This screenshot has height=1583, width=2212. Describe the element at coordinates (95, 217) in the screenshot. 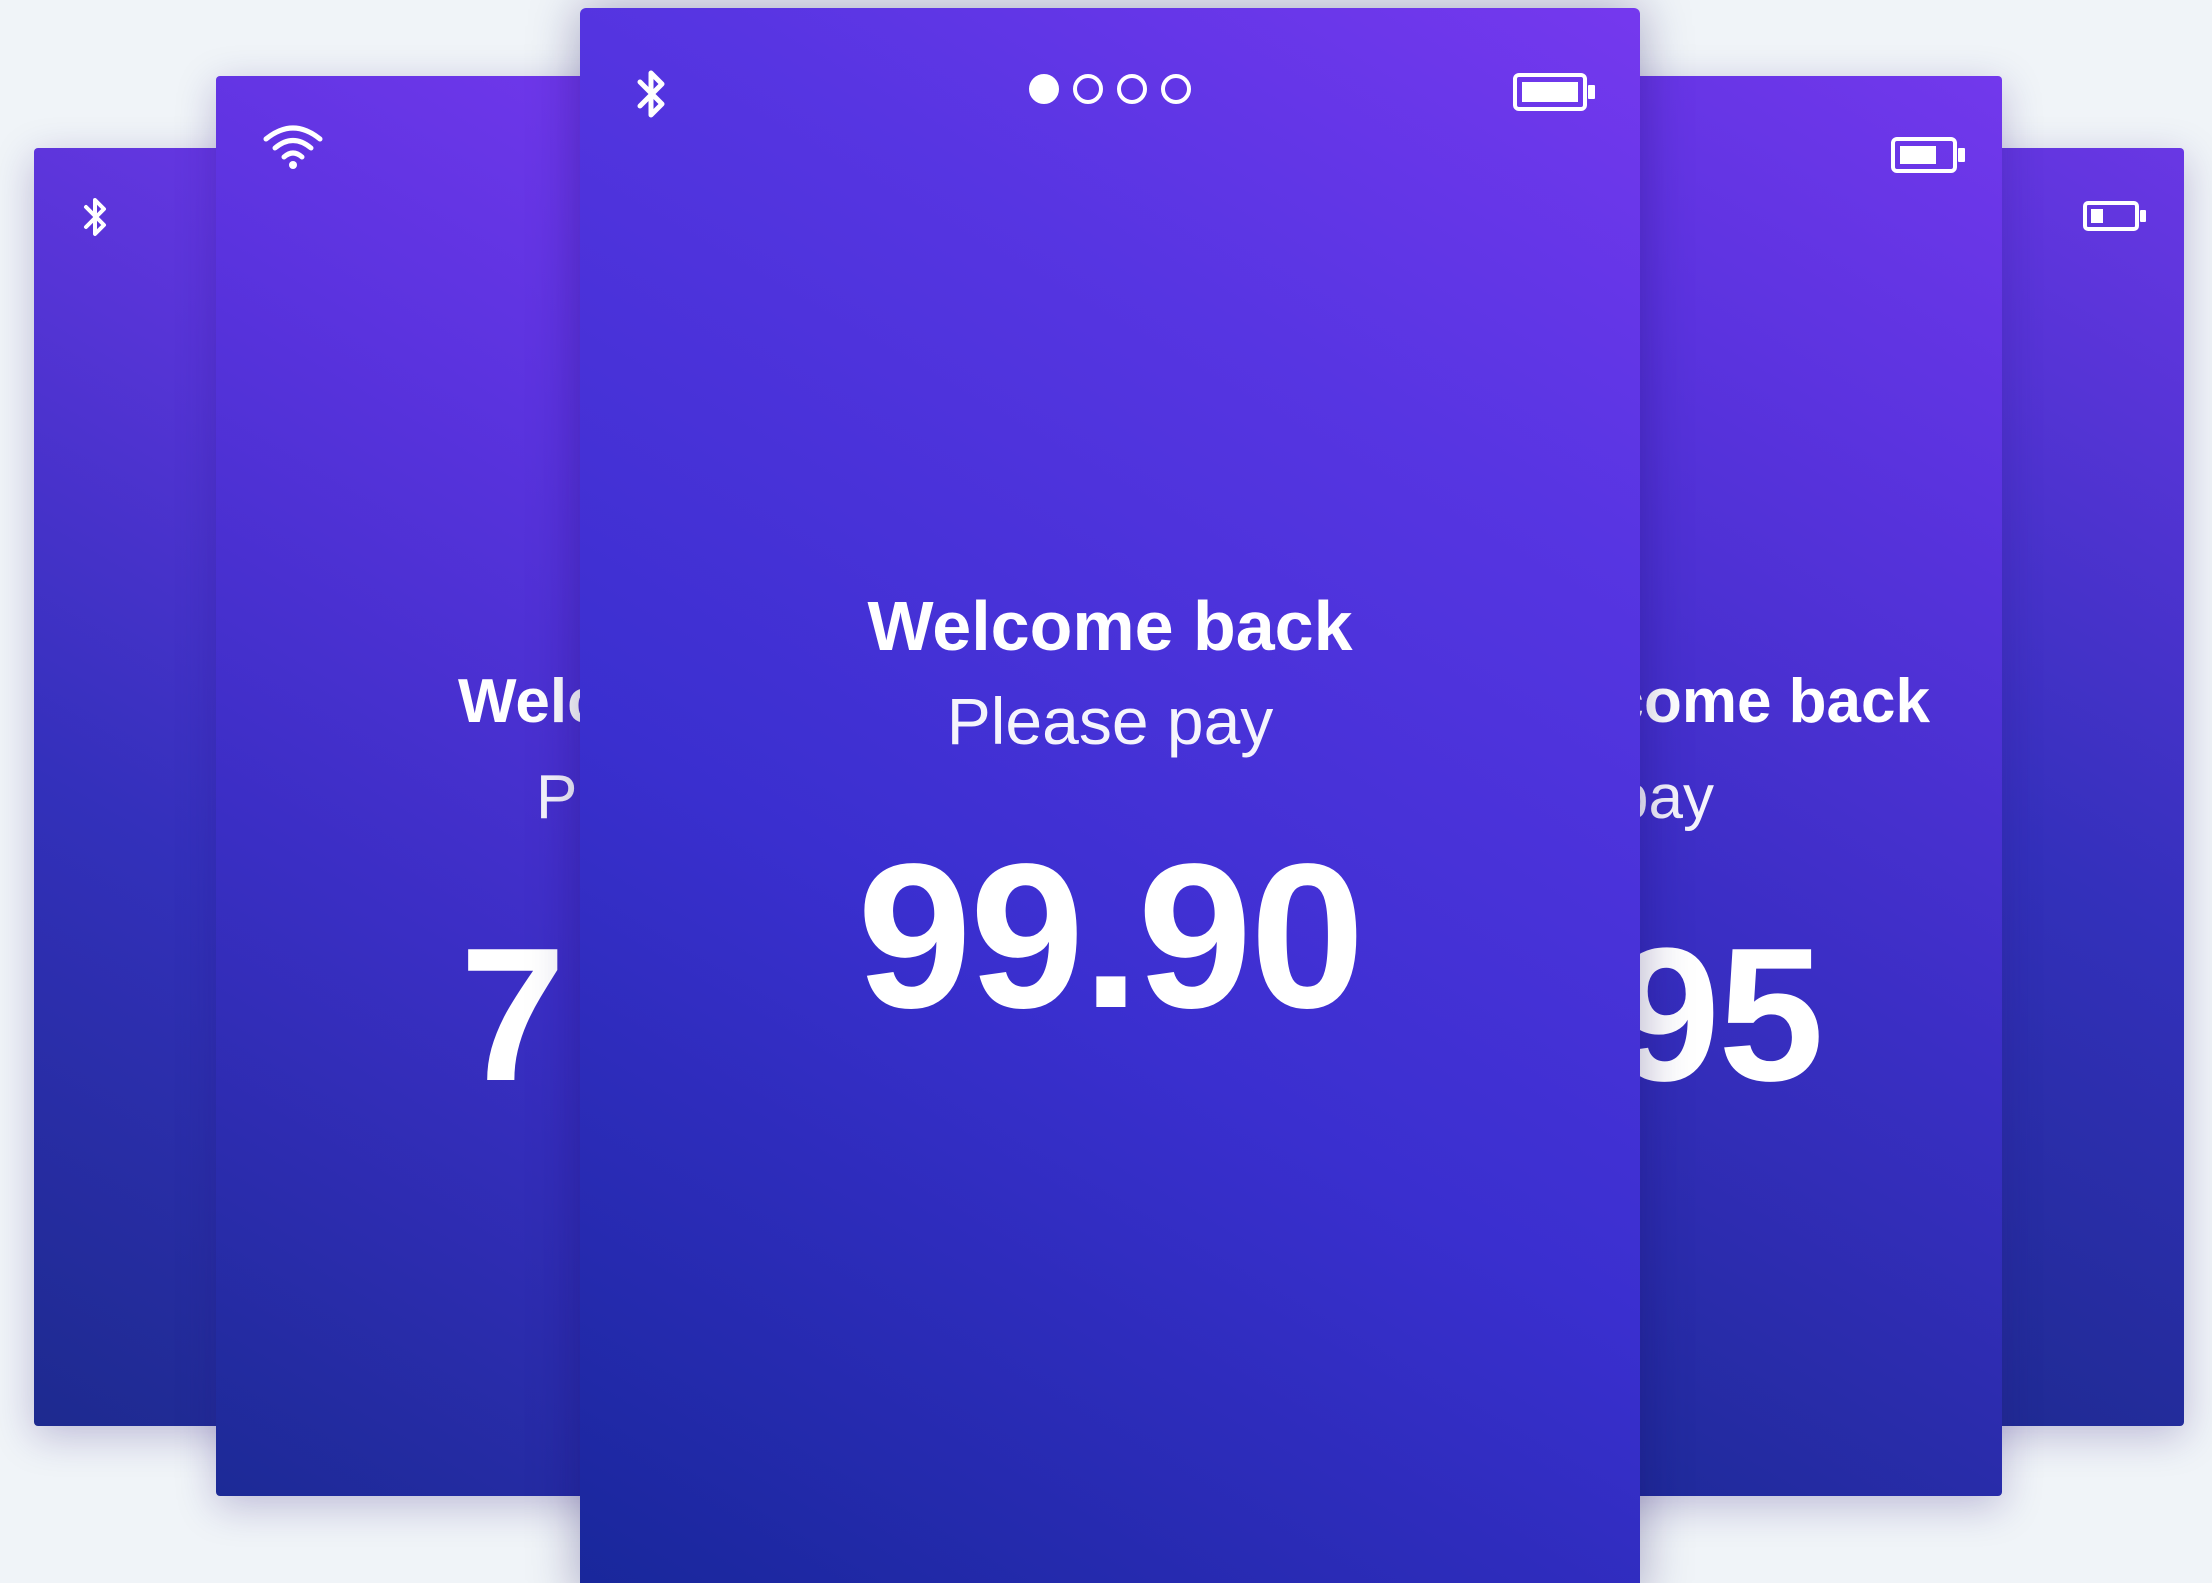

I see `bluetooth-icon` at that location.